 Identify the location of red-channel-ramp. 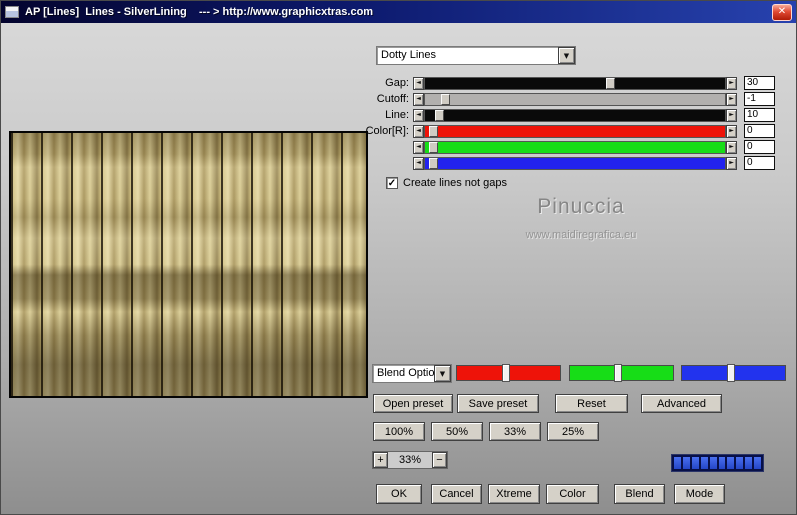
(508, 373).